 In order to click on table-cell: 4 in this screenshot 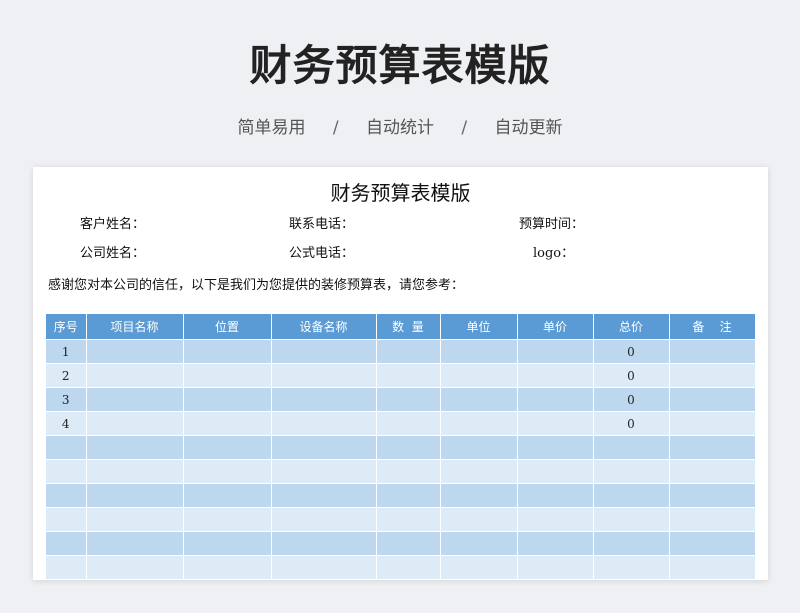, I will do `click(66, 423)`.